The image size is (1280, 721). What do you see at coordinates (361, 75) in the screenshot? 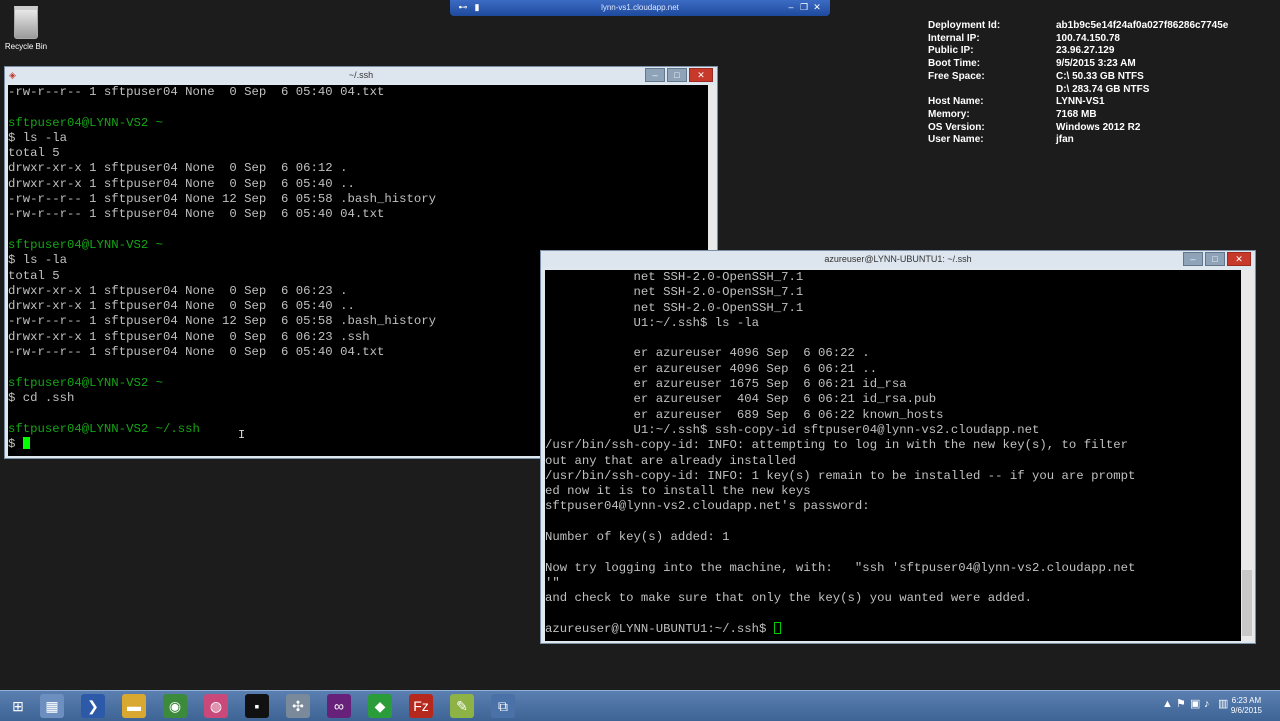
I see `window-titlebar: ◈ ~/.ssh – □ ✕` at bounding box center [361, 75].